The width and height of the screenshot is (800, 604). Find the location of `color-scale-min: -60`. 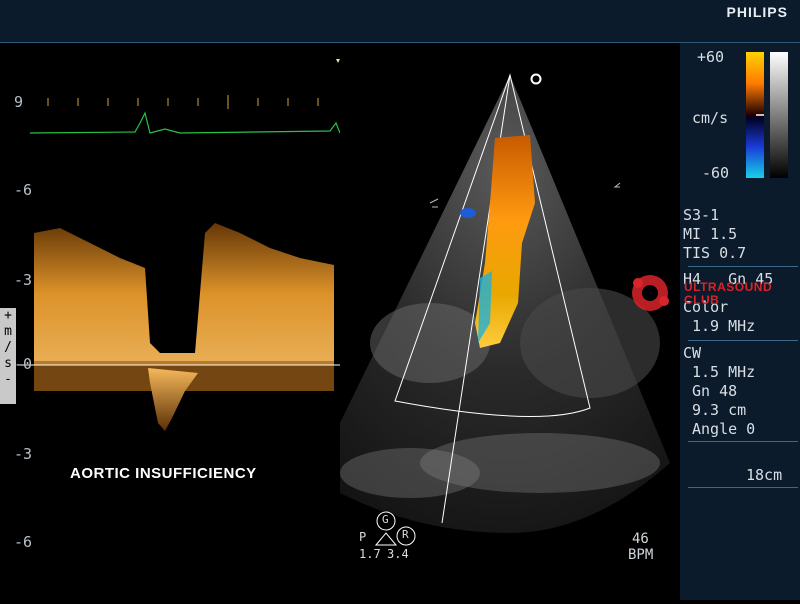

color-scale-min: -60 is located at coordinates (716, 173).